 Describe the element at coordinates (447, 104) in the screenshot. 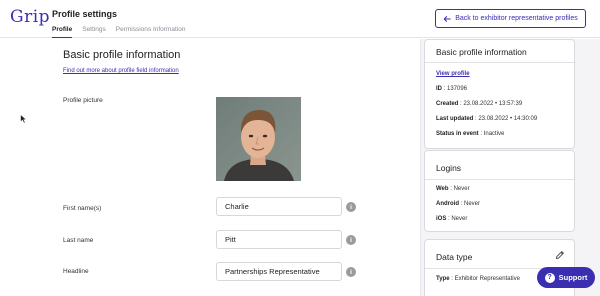

I see `created-label: Created` at that location.